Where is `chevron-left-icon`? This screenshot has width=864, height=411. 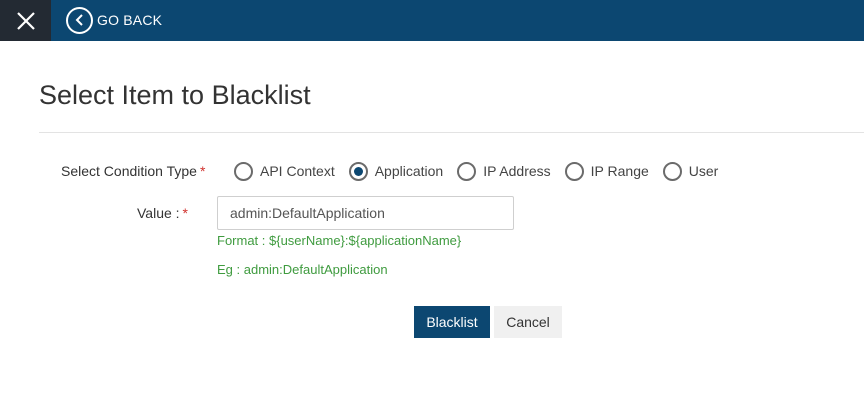
chevron-left-icon is located at coordinates (79, 20).